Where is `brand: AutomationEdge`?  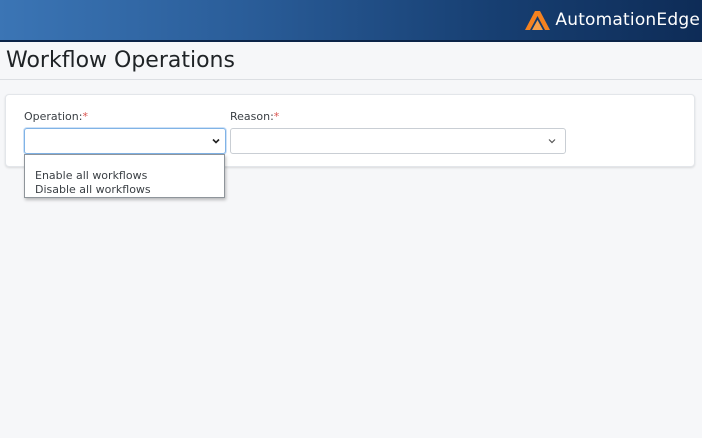 brand: AutomationEdge is located at coordinates (611, 20).